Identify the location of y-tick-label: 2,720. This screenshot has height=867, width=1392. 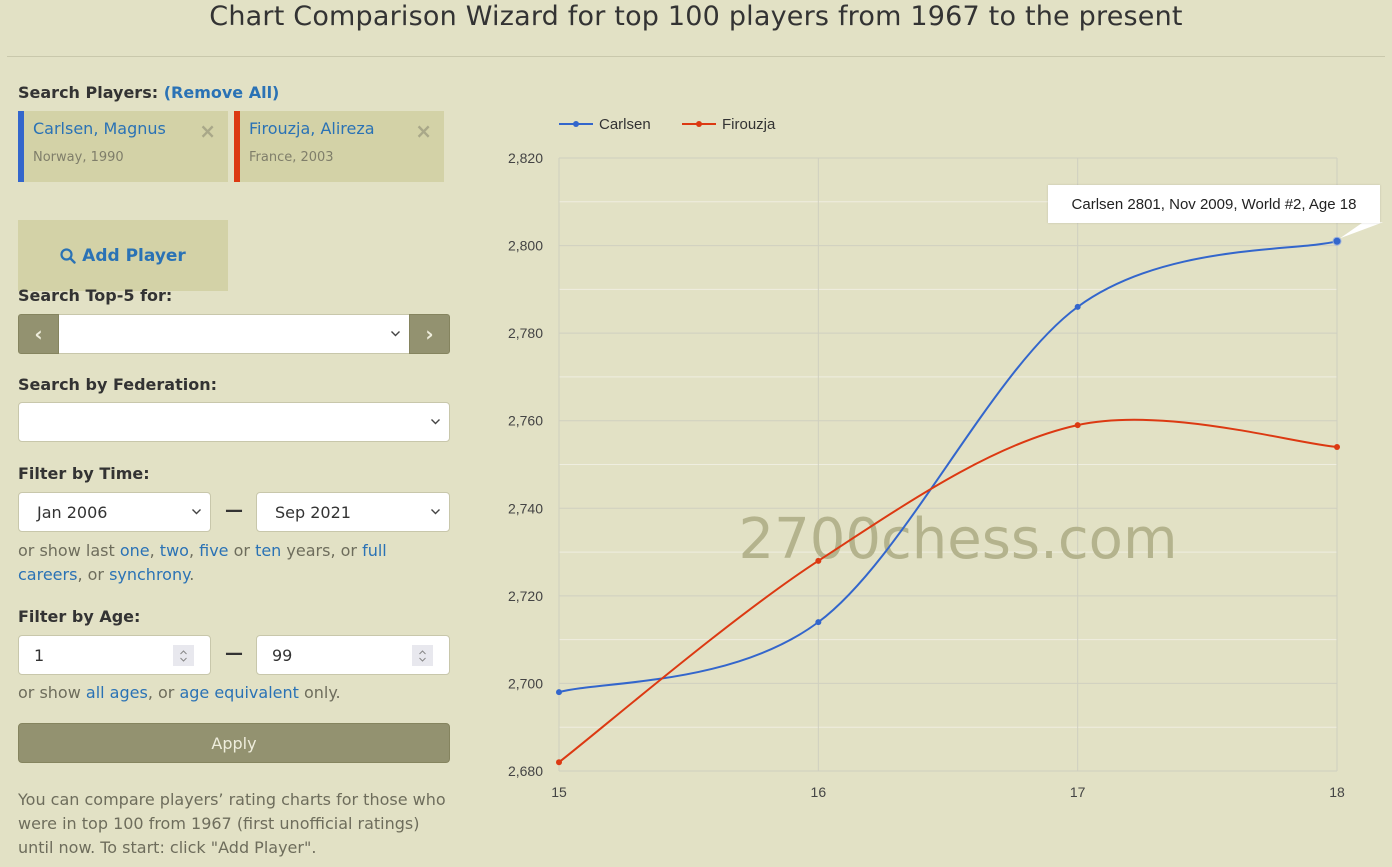
(525, 596).